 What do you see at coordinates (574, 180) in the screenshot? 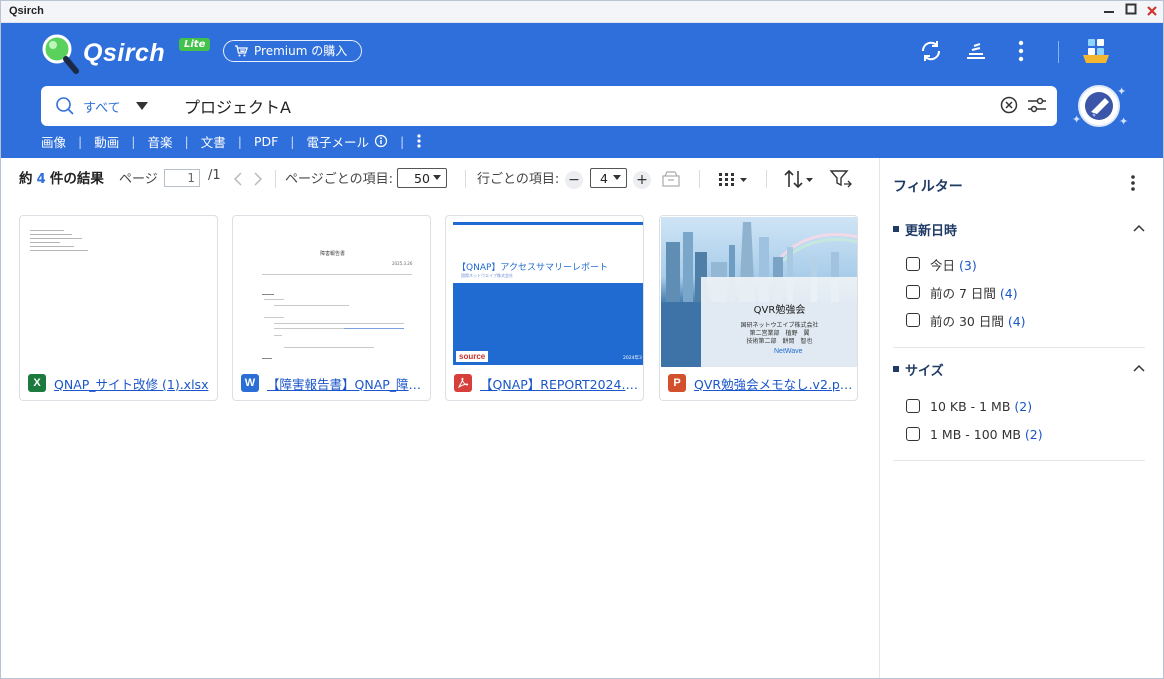
I see `decrease-per-row-button: −` at bounding box center [574, 180].